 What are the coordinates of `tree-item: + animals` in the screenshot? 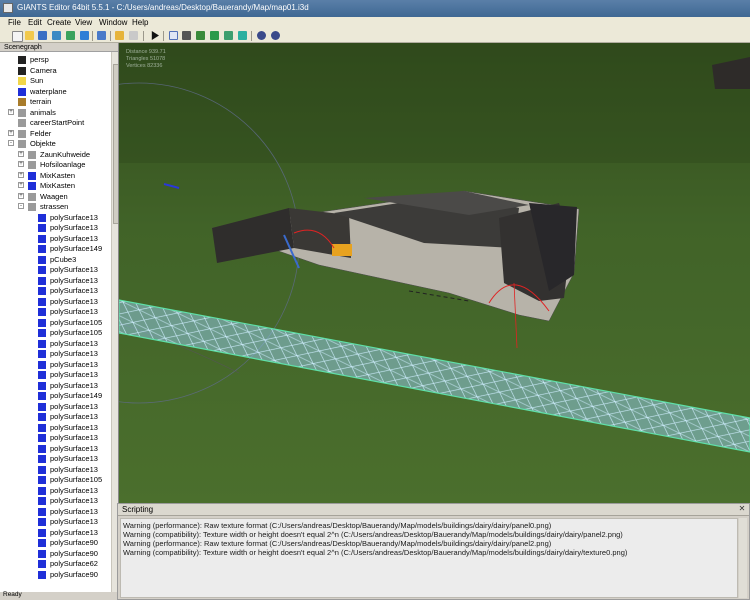 It's located at (55, 113).